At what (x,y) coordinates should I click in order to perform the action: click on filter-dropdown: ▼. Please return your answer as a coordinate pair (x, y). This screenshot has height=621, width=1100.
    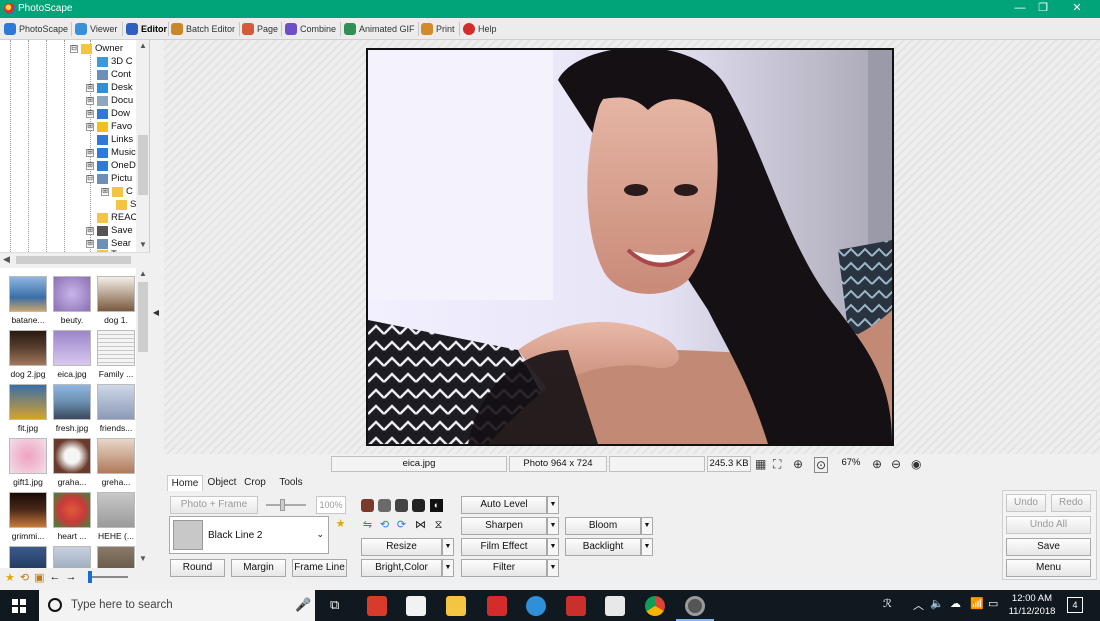
    Looking at the image, I should click on (553, 568).